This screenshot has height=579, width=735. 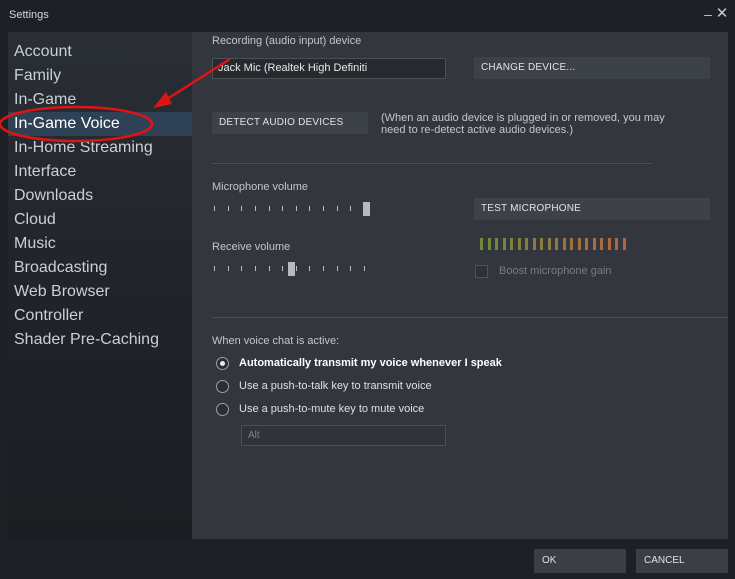 What do you see at coordinates (580, 561) in the screenshot?
I see `ok-button: OK` at bounding box center [580, 561].